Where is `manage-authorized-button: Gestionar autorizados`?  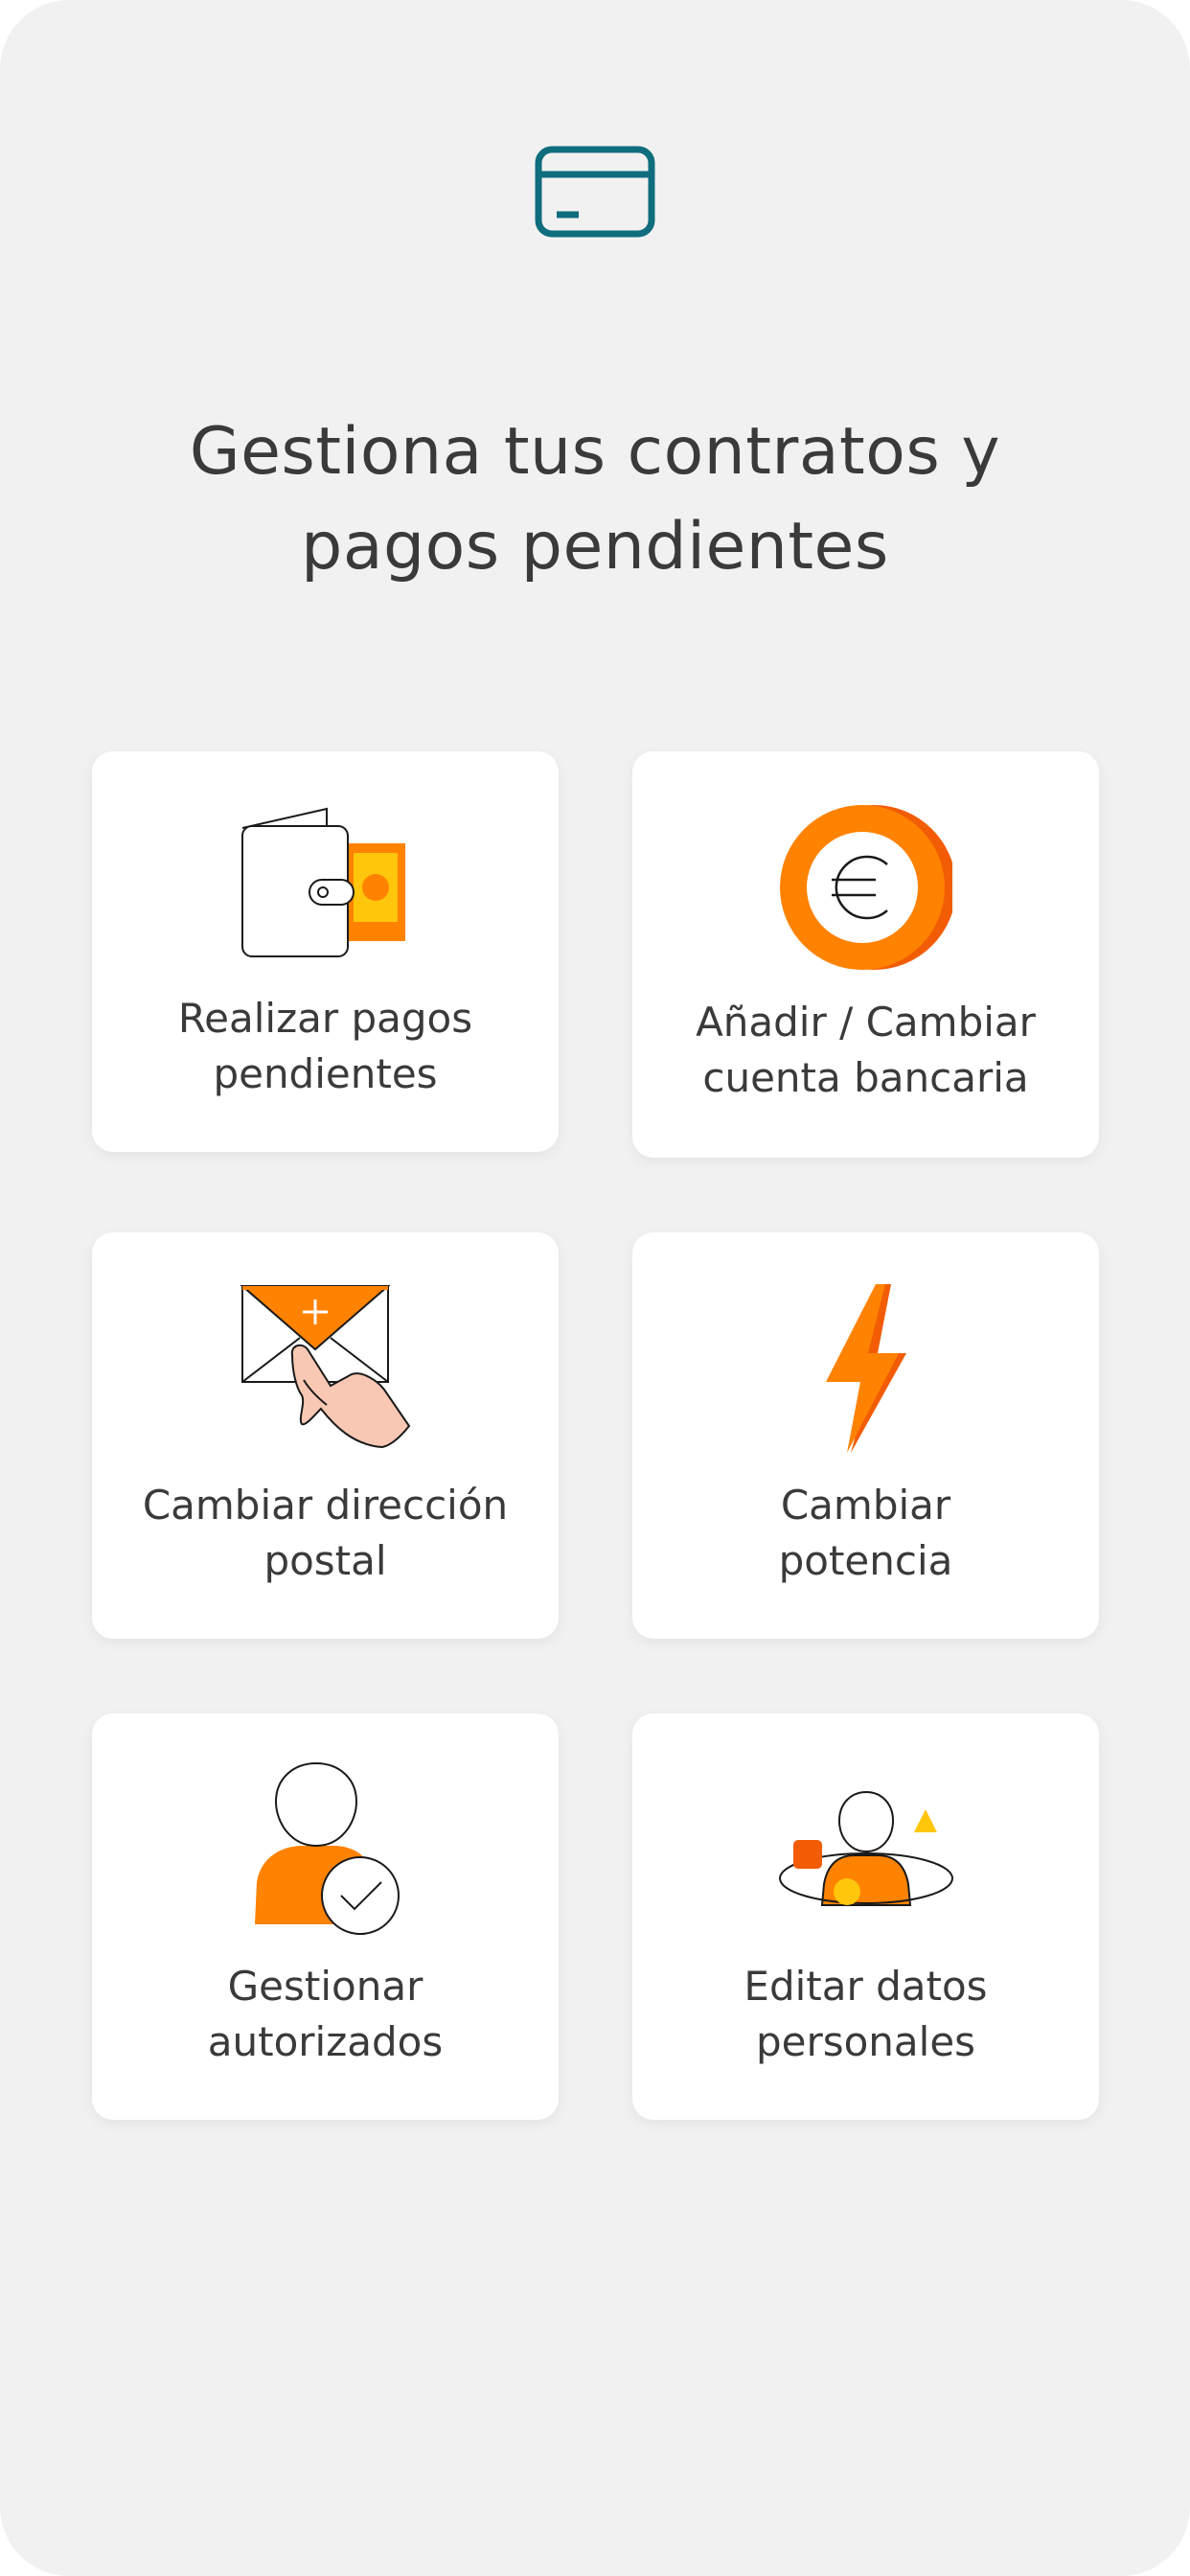
manage-authorized-button: Gestionar autorizados is located at coordinates (326, 1917).